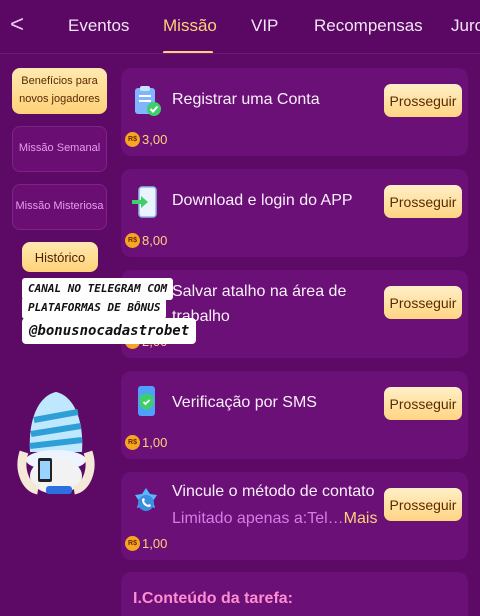 Image resolution: width=480 pixels, height=616 pixels. I want to click on sidebar-item-label: Missão Semanal, so click(59, 148).